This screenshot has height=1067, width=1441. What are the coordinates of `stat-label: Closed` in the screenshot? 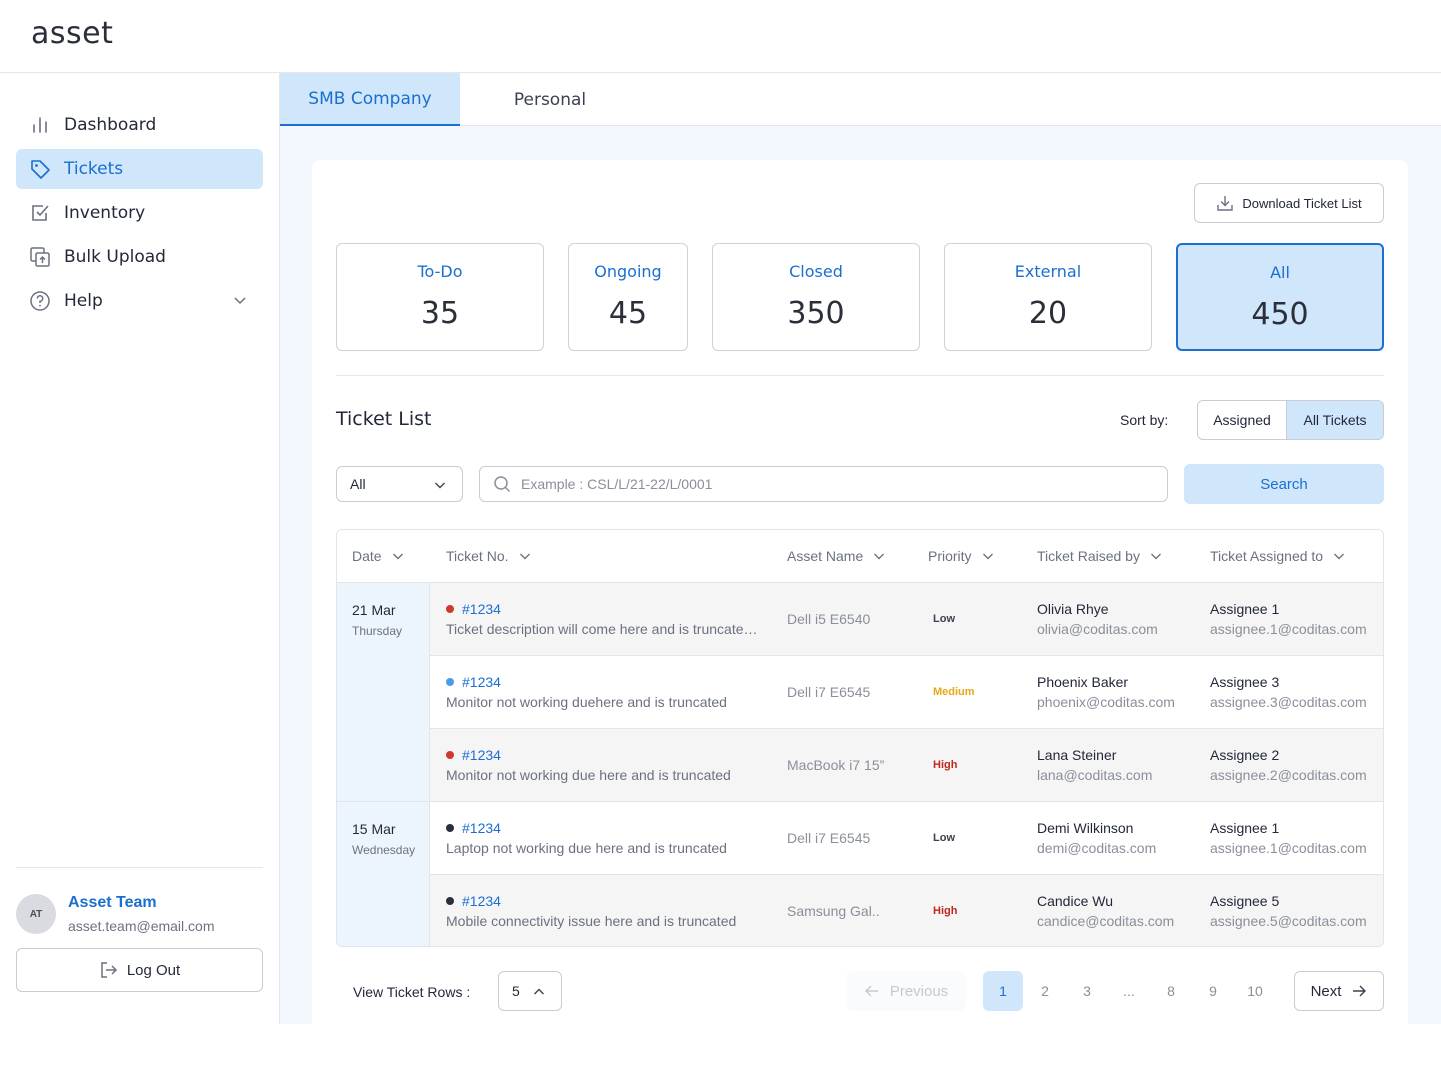 It's located at (816, 271).